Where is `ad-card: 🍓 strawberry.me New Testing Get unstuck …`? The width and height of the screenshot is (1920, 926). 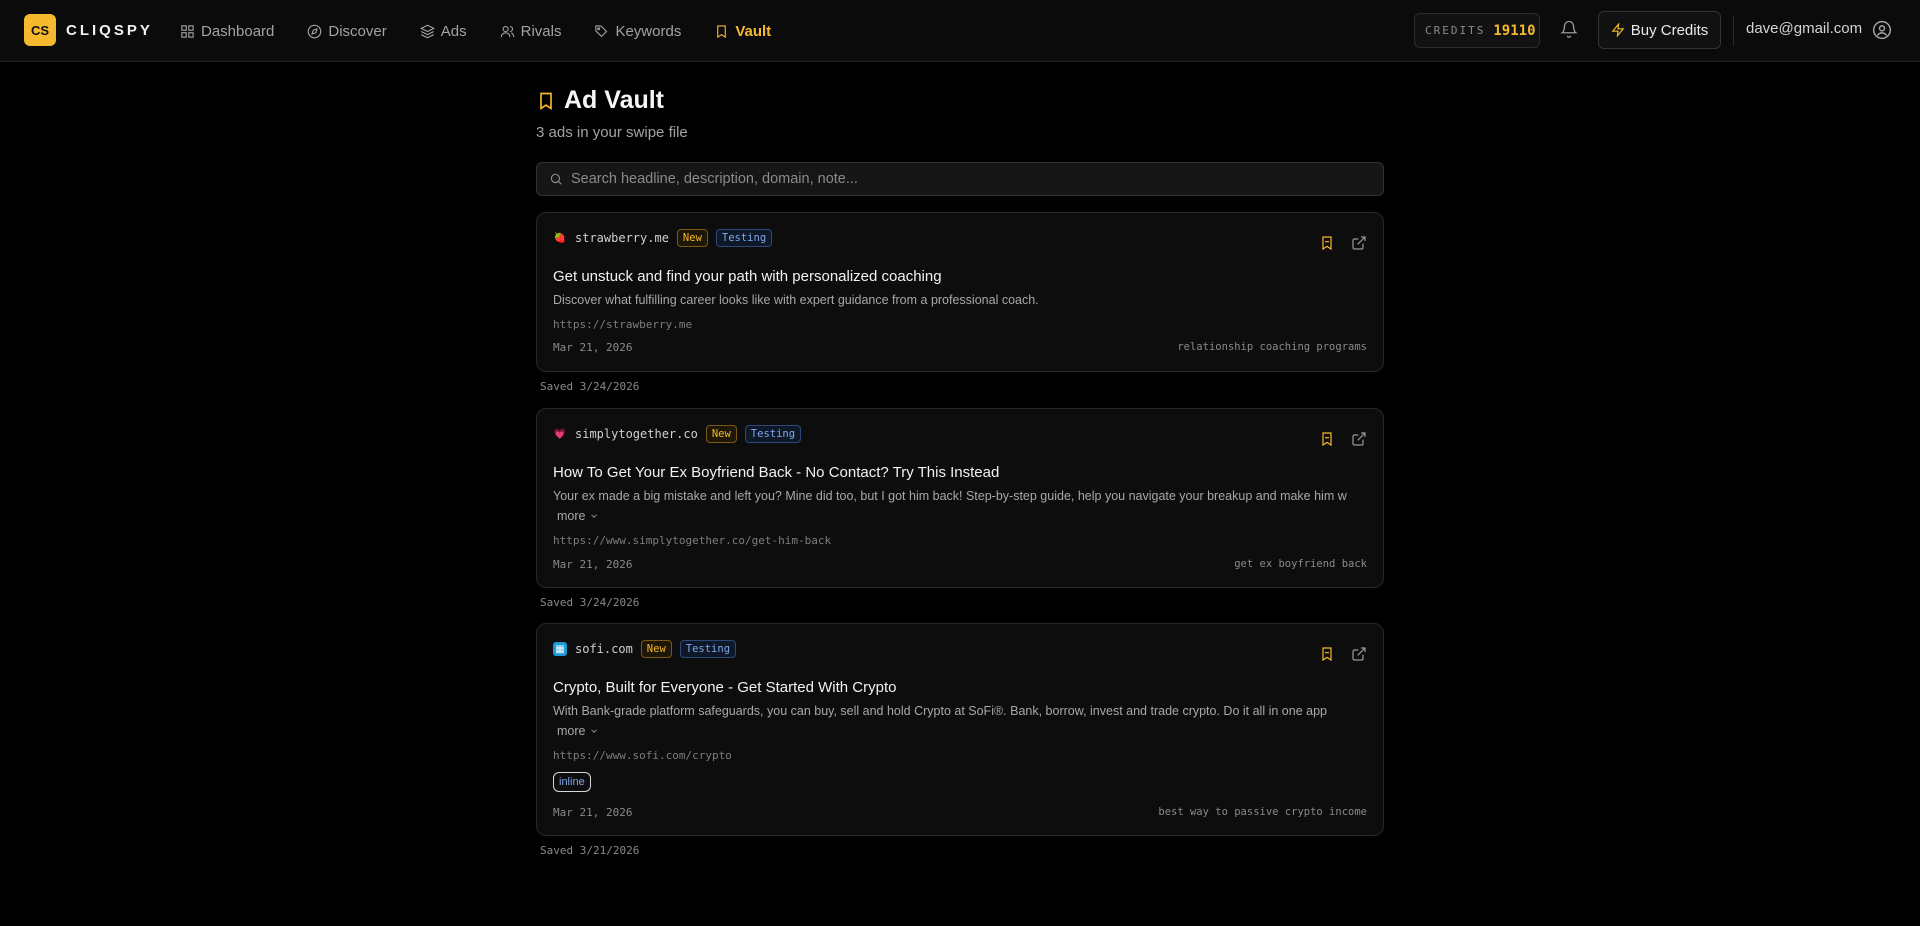 ad-card: 🍓 strawberry.me New Testing Get unstuck … is located at coordinates (960, 292).